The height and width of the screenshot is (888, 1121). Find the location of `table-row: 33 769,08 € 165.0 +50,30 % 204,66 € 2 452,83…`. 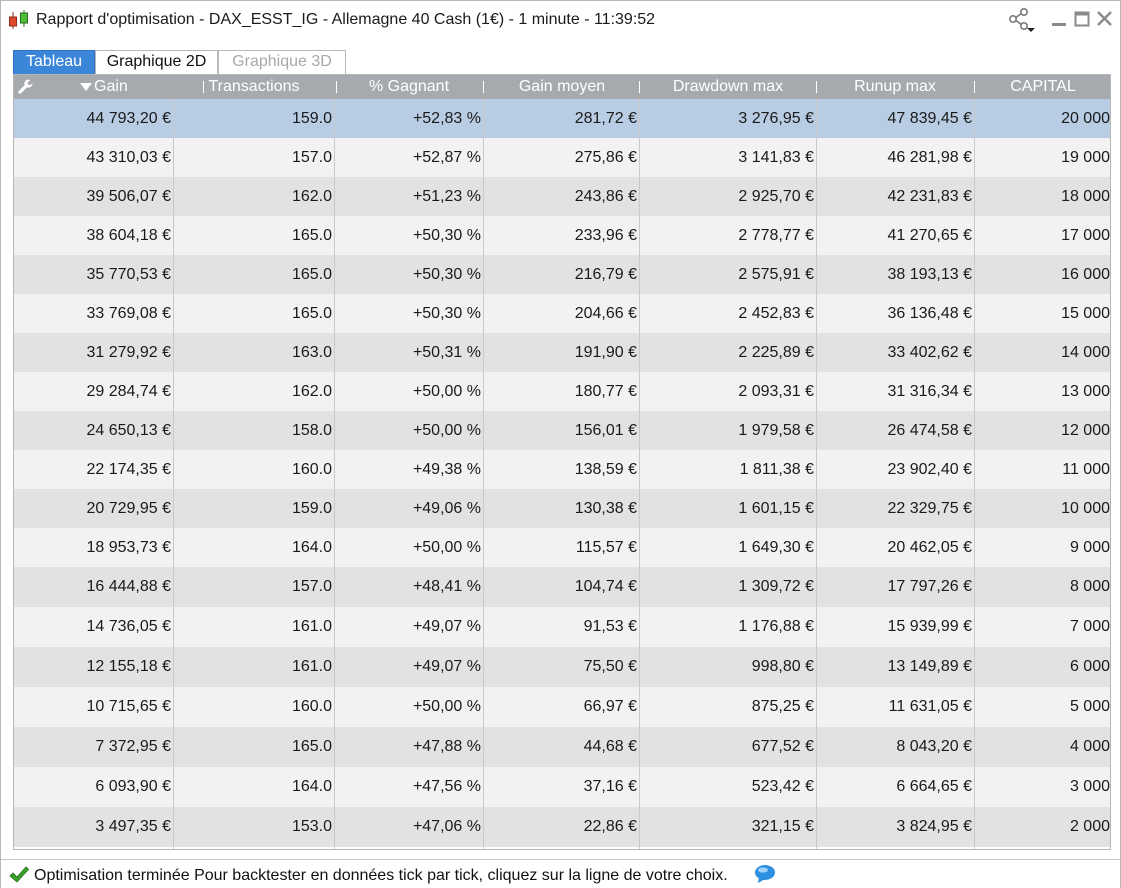

table-row: 33 769,08 € 165.0 +50,30 % 204,66 € 2 452,83… is located at coordinates (562, 313).